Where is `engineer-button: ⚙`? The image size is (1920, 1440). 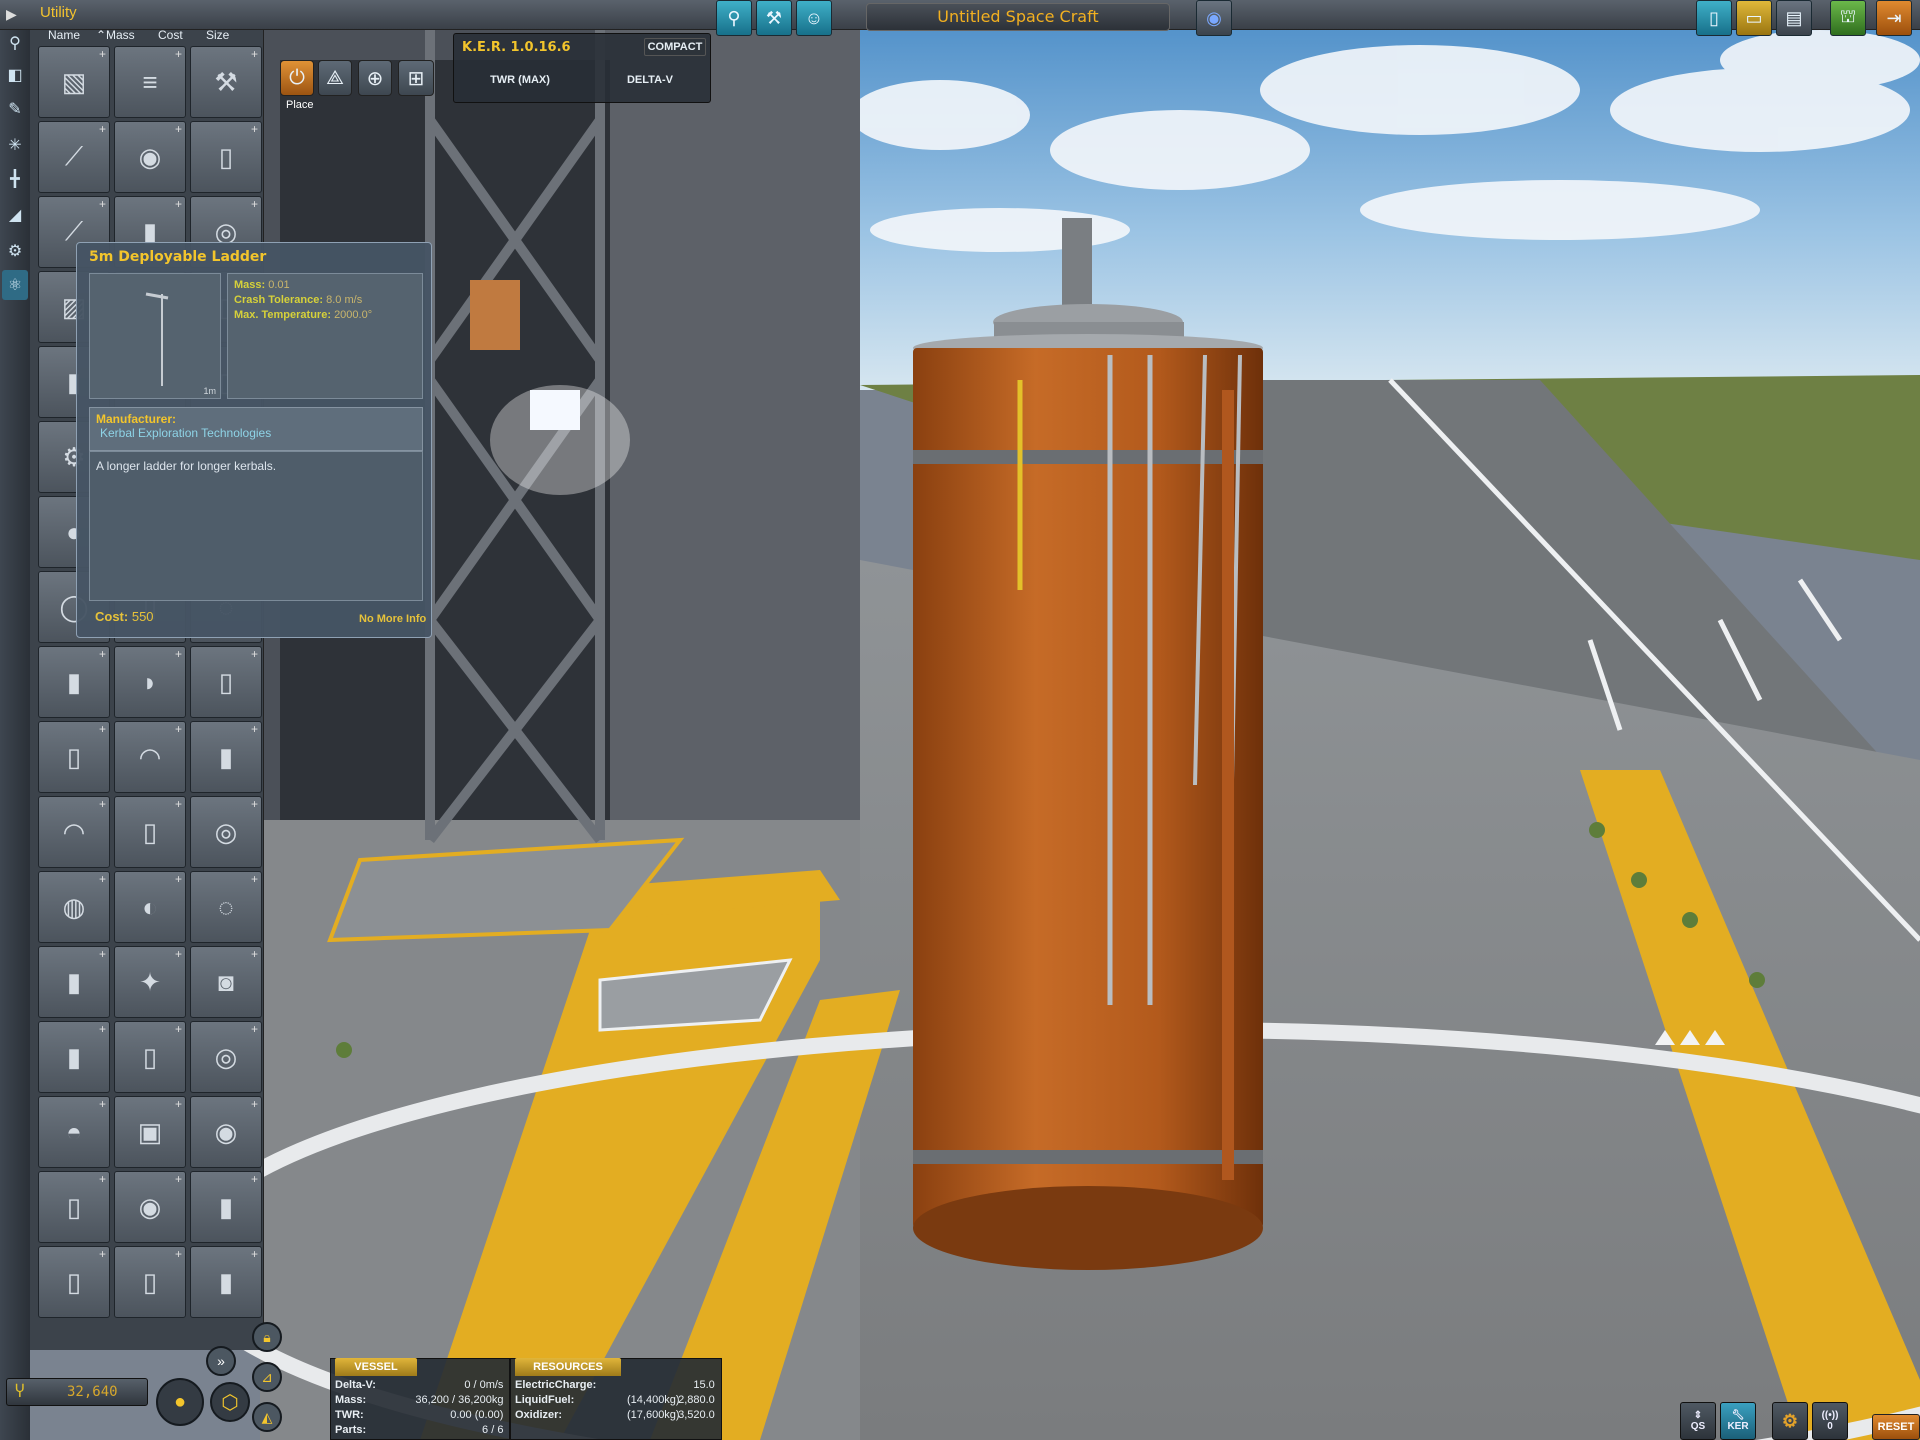 engineer-button: ⚙ is located at coordinates (1790, 1421).